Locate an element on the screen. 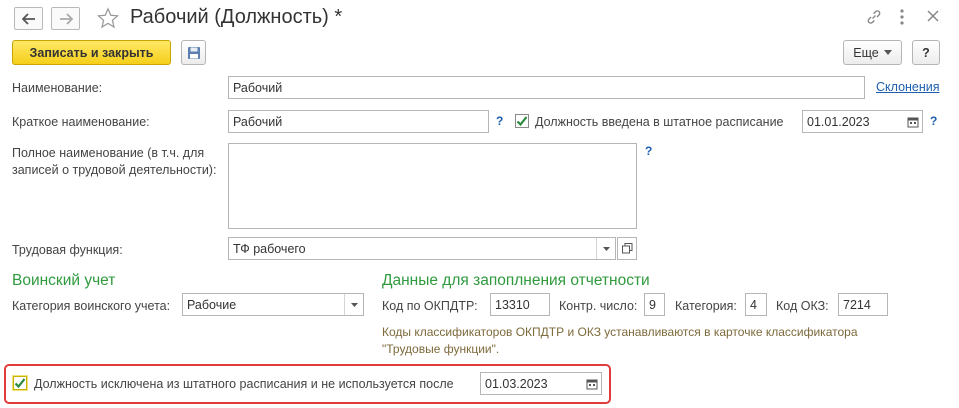  star-icon is located at coordinates (108, 18).